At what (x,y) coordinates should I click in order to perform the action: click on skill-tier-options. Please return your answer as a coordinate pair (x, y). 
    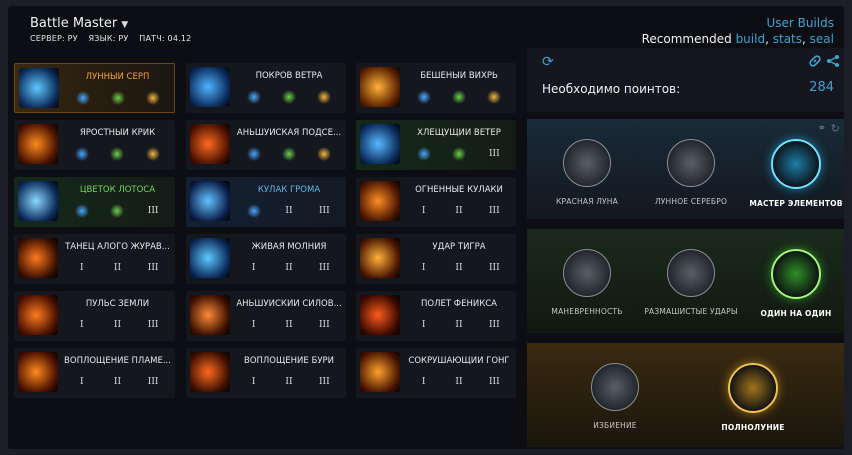
    Looking at the image, I should click on (289, 97).